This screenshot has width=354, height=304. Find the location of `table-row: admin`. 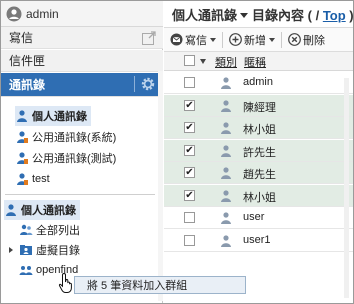

table-row: admin is located at coordinates (258, 83).